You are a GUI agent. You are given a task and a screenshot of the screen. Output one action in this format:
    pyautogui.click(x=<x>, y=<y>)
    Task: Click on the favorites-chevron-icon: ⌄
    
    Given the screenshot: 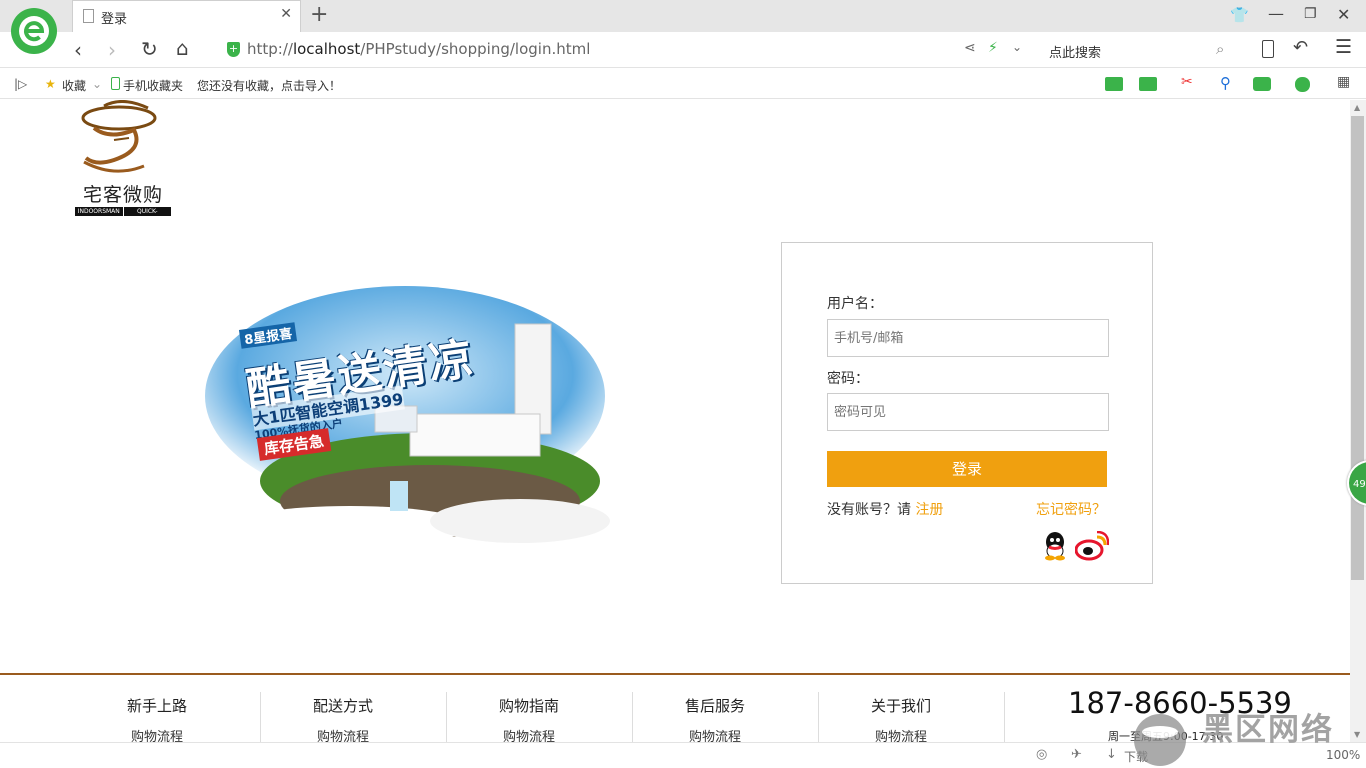 What is the action you would take?
    pyautogui.click(x=97, y=84)
    